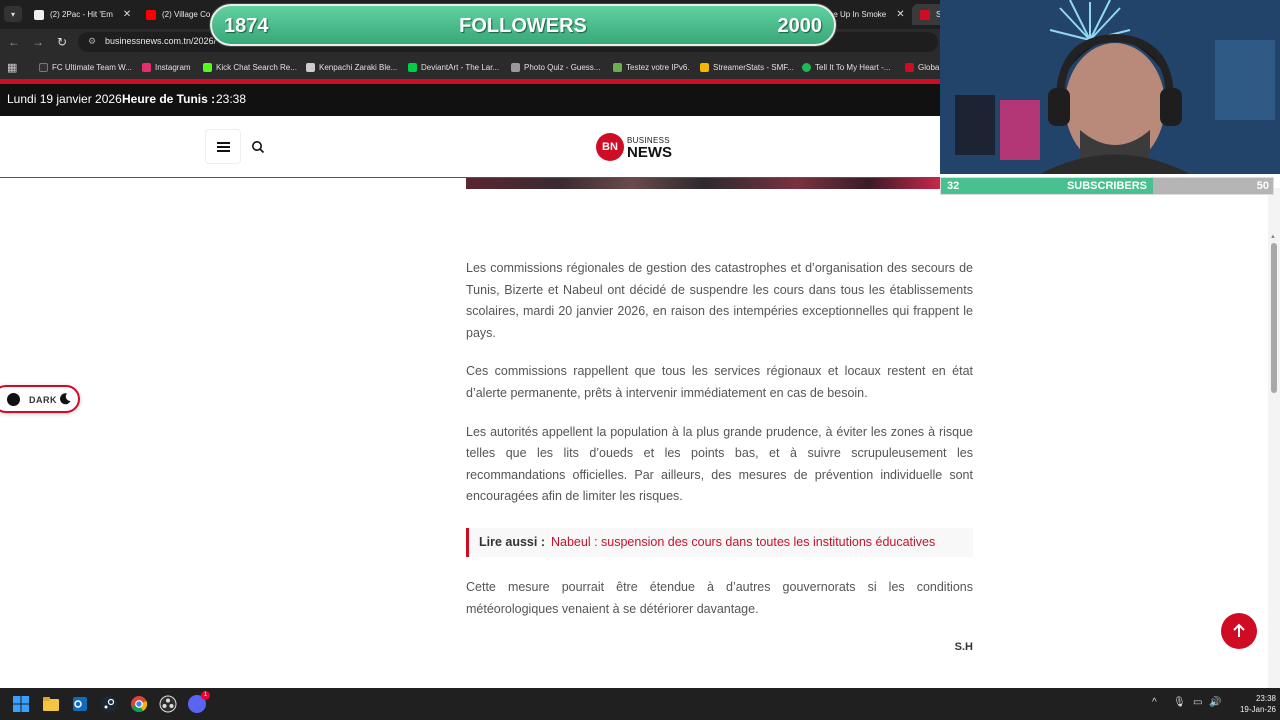 Image resolution: width=1280 pixels, height=720 pixels. What do you see at coordinates (1265, 698) in the screenshot?
I see `clock-time: 23:38` at bounding box center [1265, 698].